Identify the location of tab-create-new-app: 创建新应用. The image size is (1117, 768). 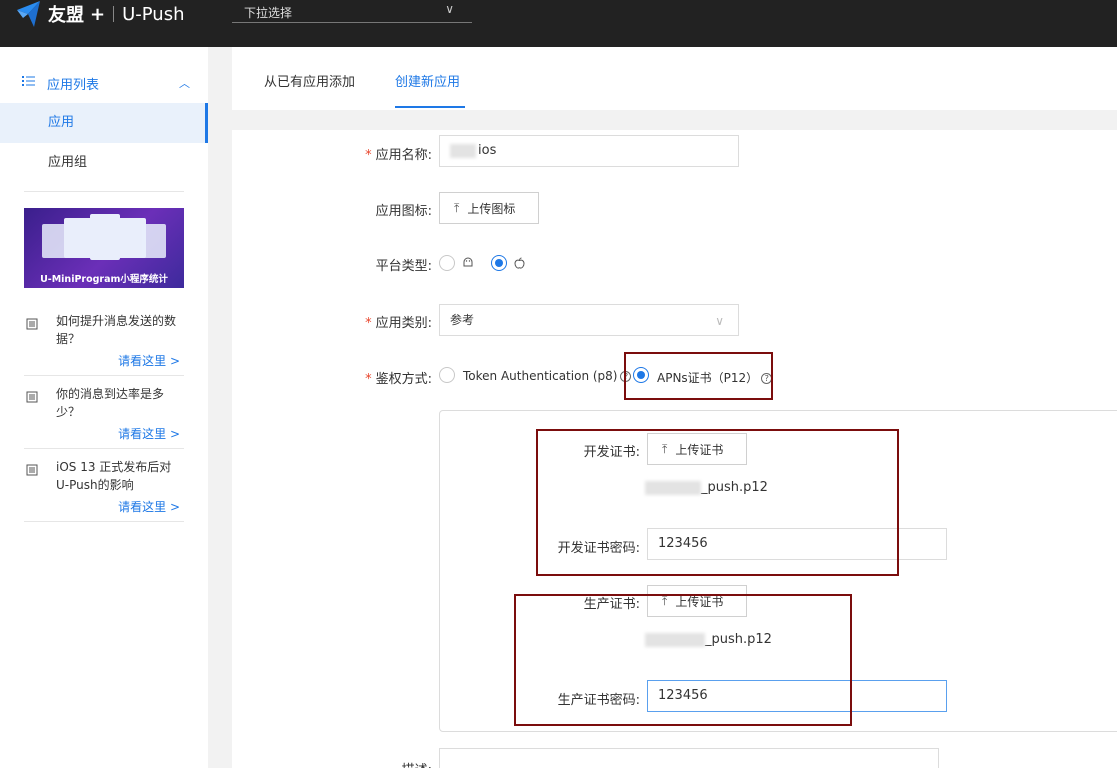
(427, 80).